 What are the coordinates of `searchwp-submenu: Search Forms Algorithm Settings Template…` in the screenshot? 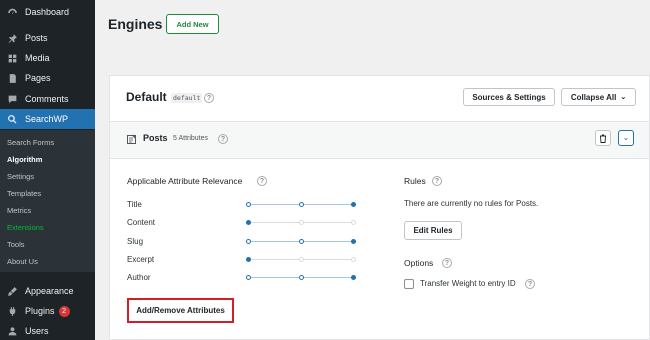 It's located at (47, 201).